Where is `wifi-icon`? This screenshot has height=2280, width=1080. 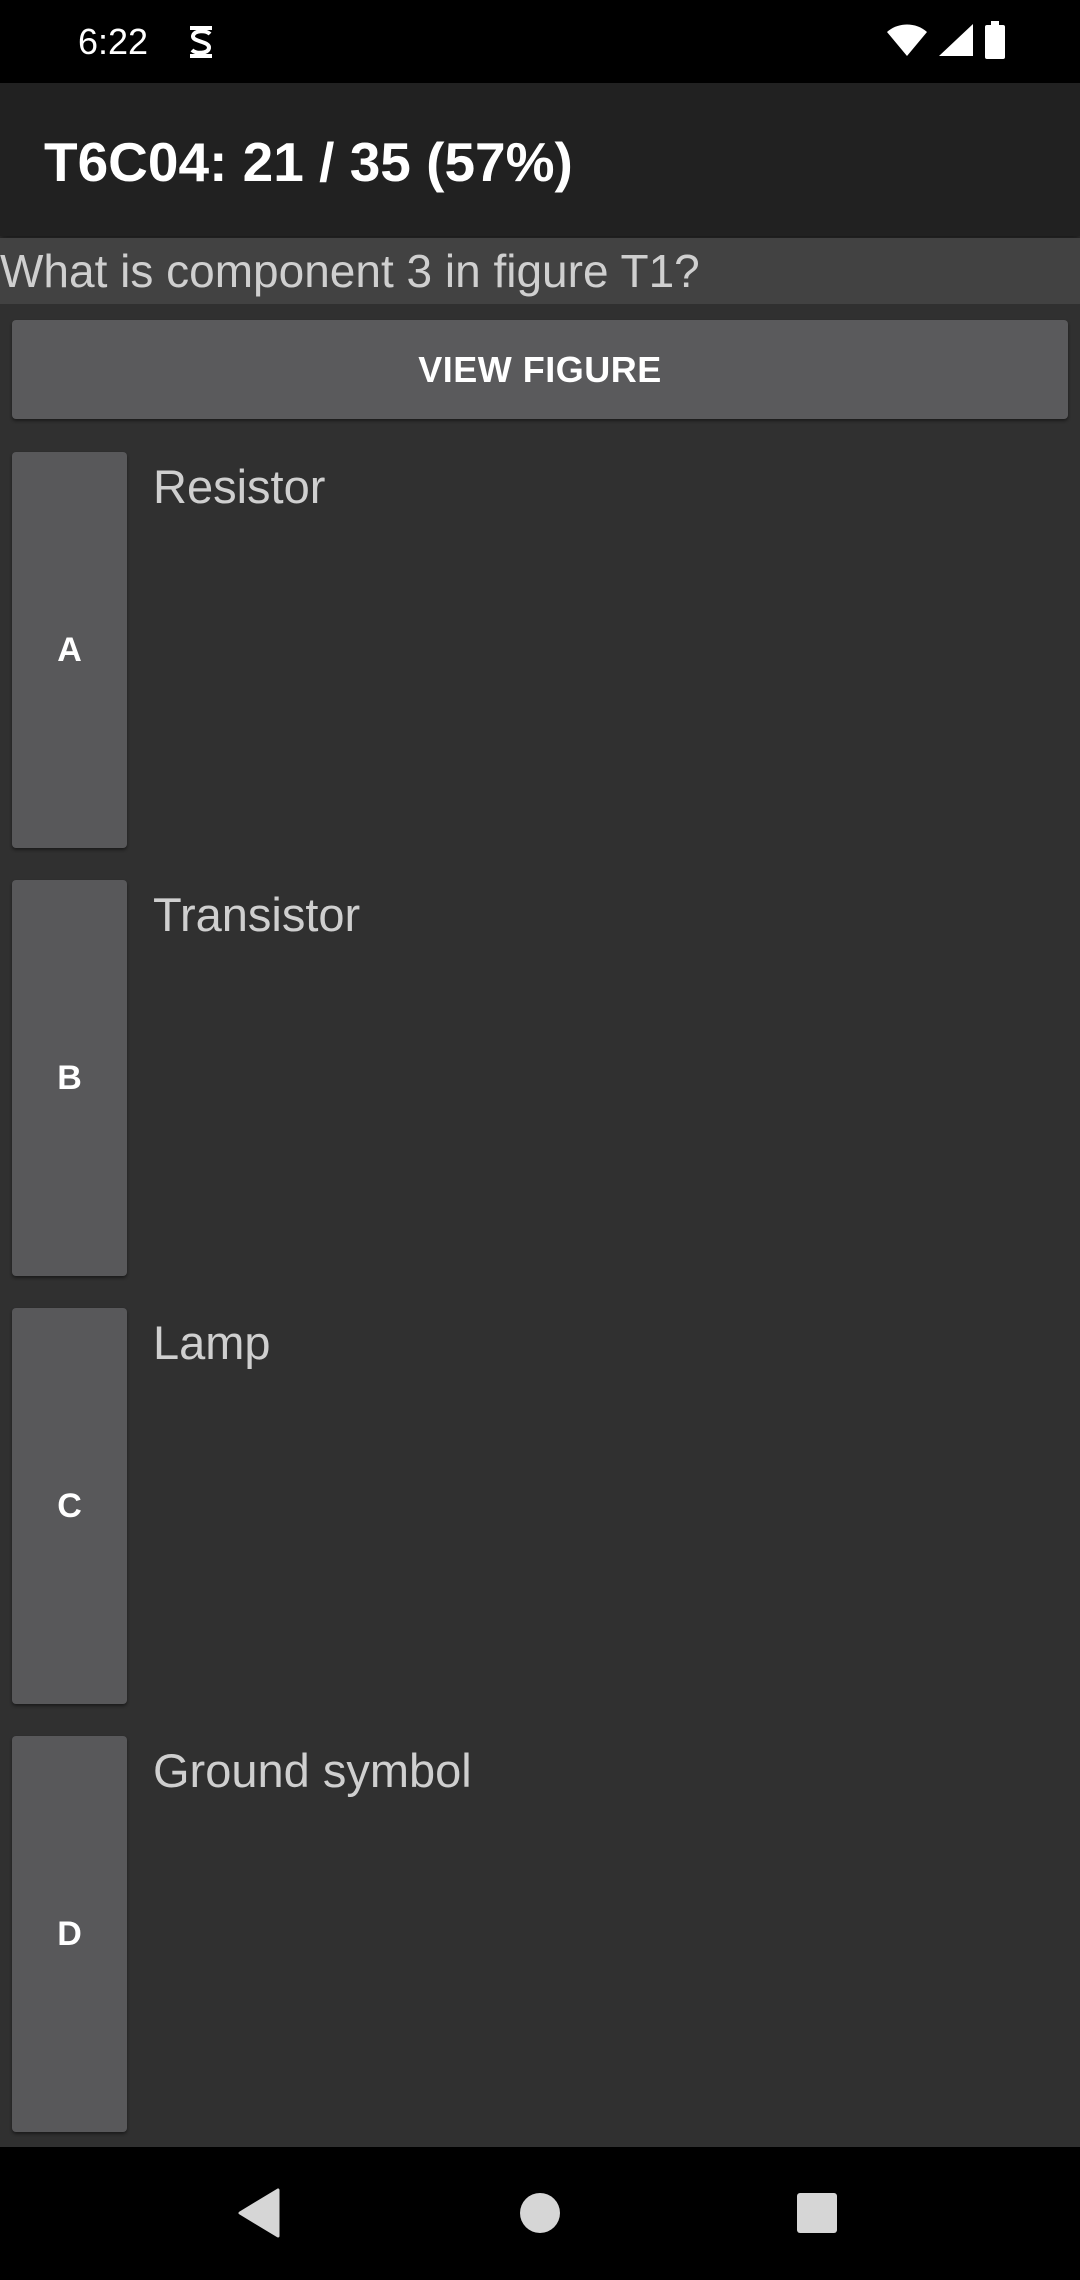 wifi-icon is located at coordinates (907, 42).